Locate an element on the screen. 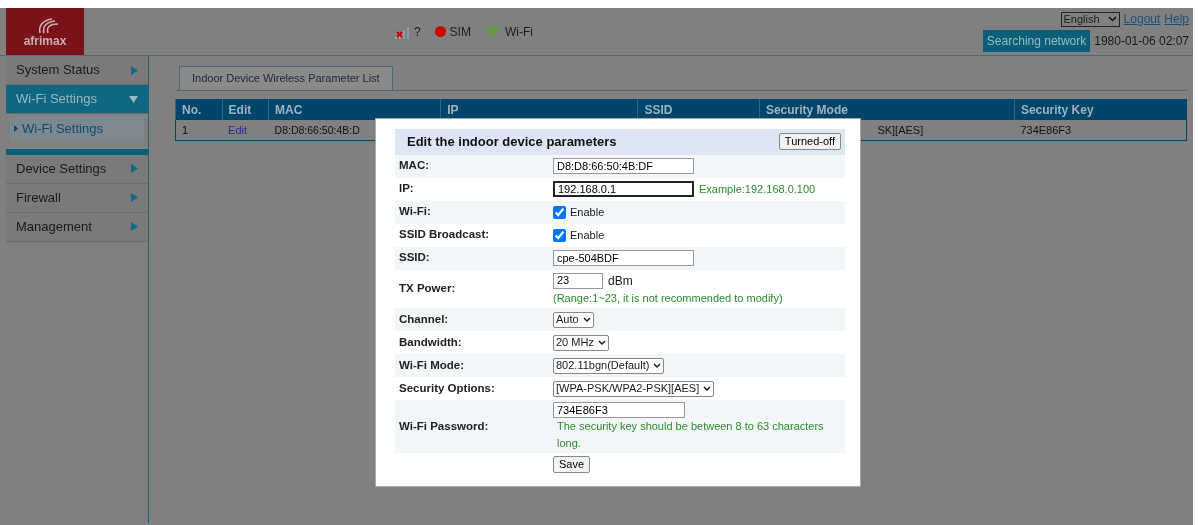  input-field: 734E86F3 is located at coordinates (619, 410).